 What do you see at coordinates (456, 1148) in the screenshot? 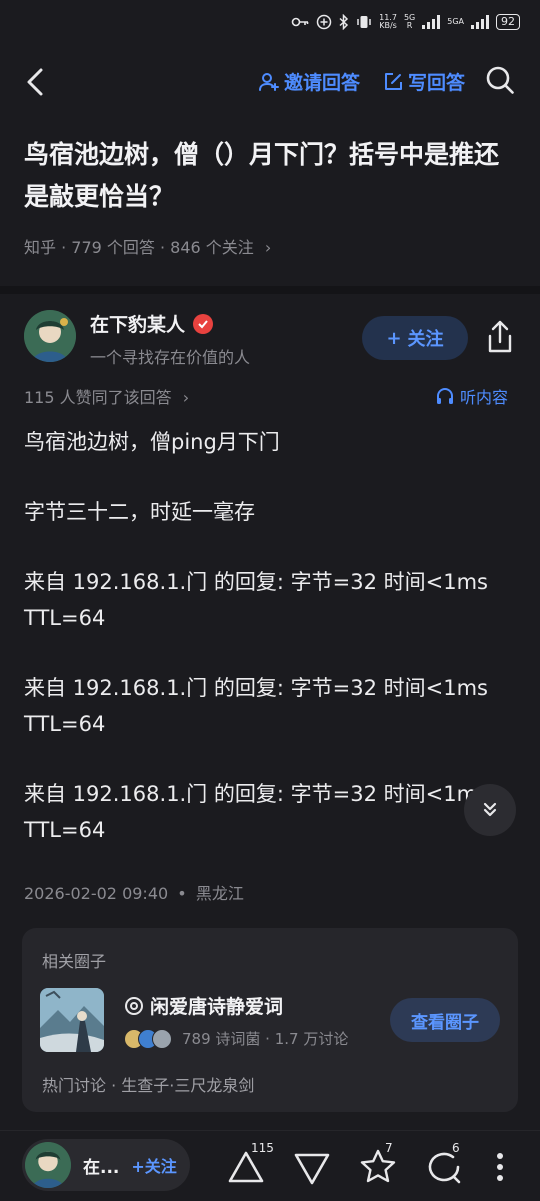
I see `comment-count: 6` at bounding box center [456, 1148].